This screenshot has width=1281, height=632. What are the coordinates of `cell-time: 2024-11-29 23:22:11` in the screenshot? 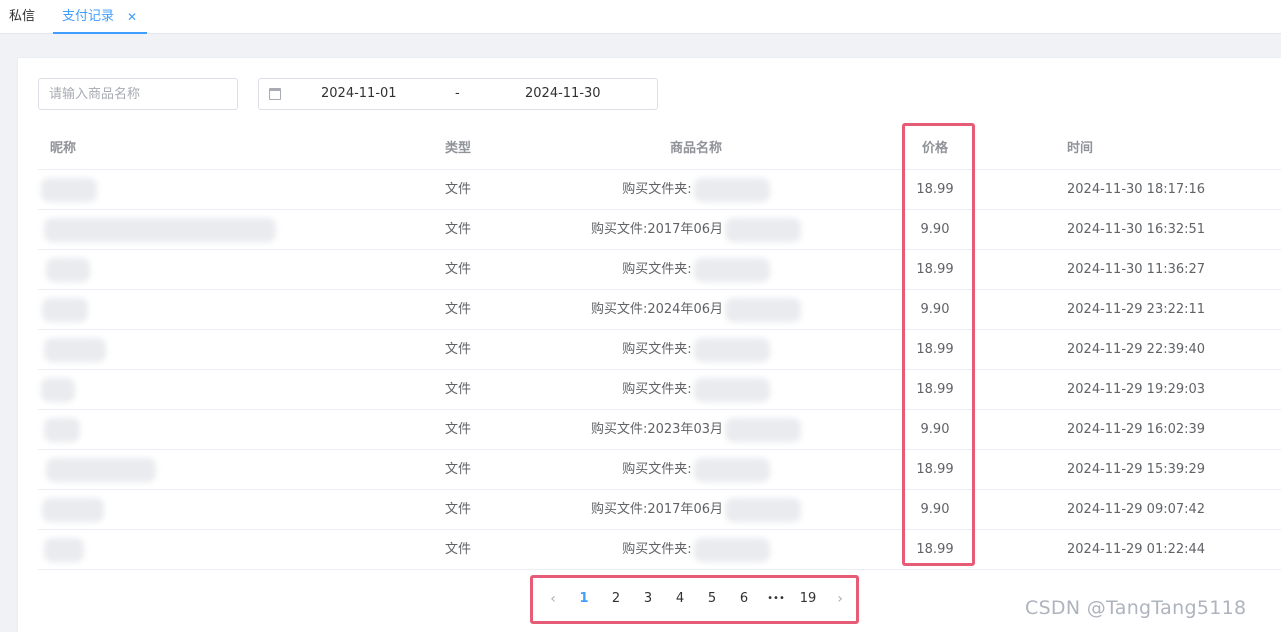 It's located at (1136, 309).